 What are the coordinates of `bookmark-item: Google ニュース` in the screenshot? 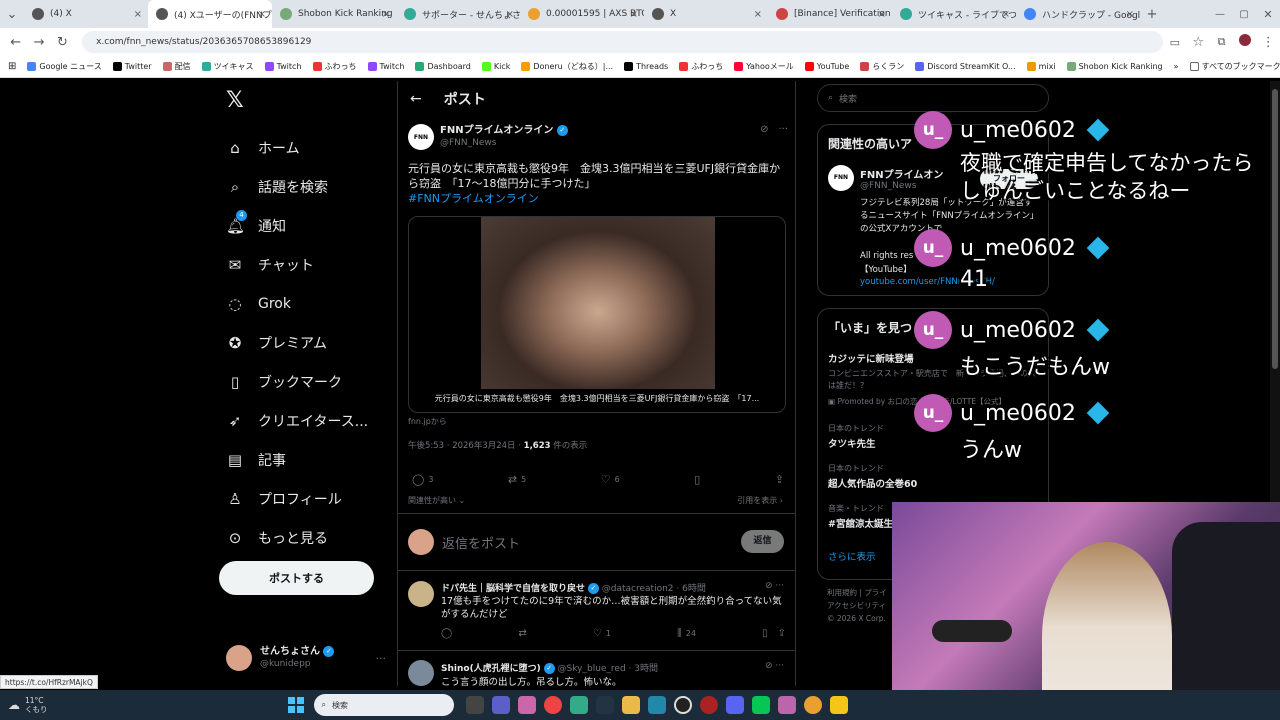 It's located at (64, 66).